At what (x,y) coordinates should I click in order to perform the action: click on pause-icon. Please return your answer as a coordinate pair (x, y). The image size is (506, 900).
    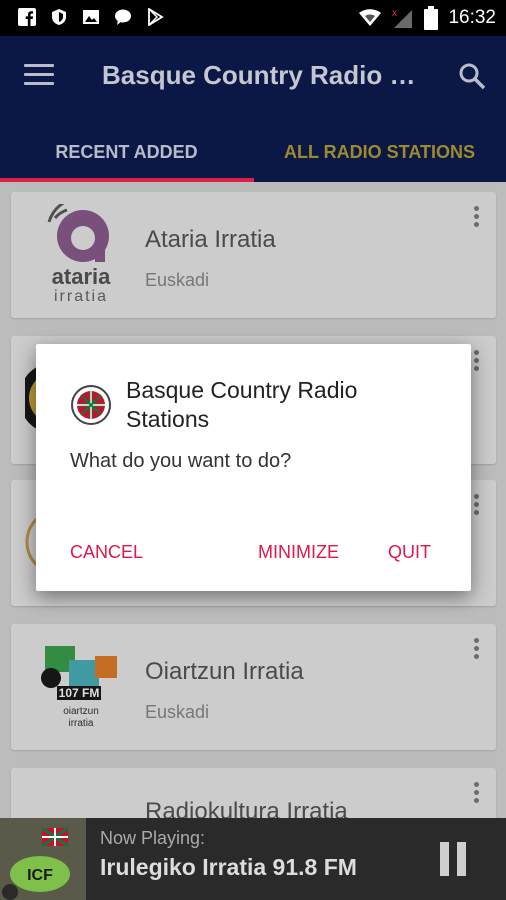
    Looking at the image, I should click on (454, 859).